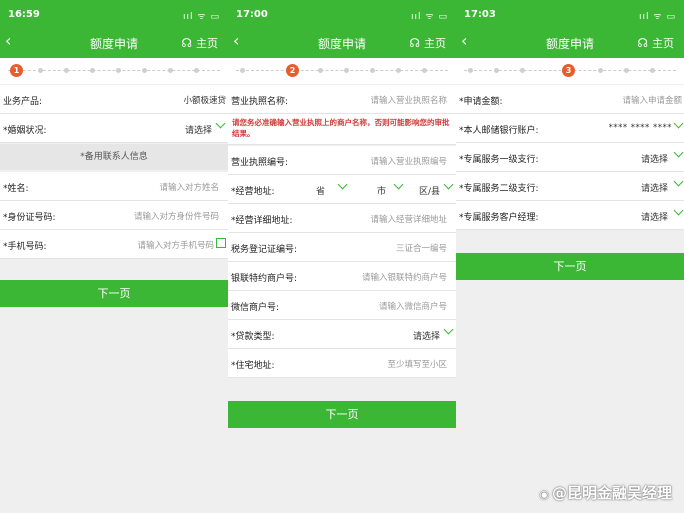 Image resolution: width=684 pixels, height=513 pixels. Describe the element at coordinates (264, 250) in the screenshot. I see `tax-label: 税务登记证编号:` at that location.